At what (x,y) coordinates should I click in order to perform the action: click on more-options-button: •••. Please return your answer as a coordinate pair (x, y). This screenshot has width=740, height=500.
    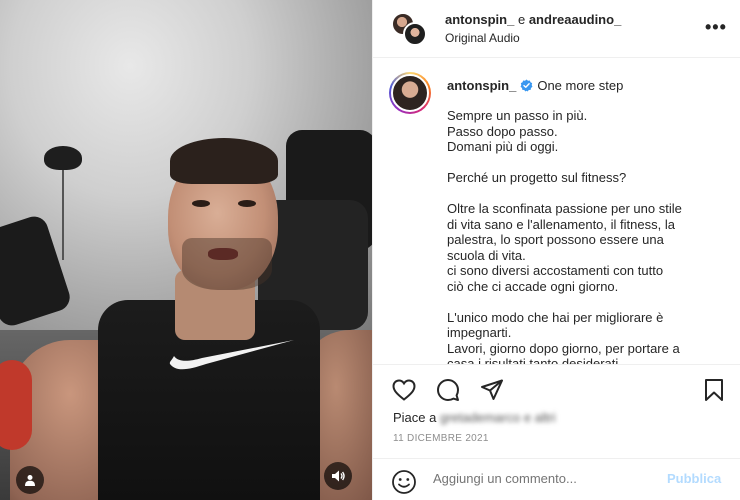
    Looking at the image, I should click on (716, 27).